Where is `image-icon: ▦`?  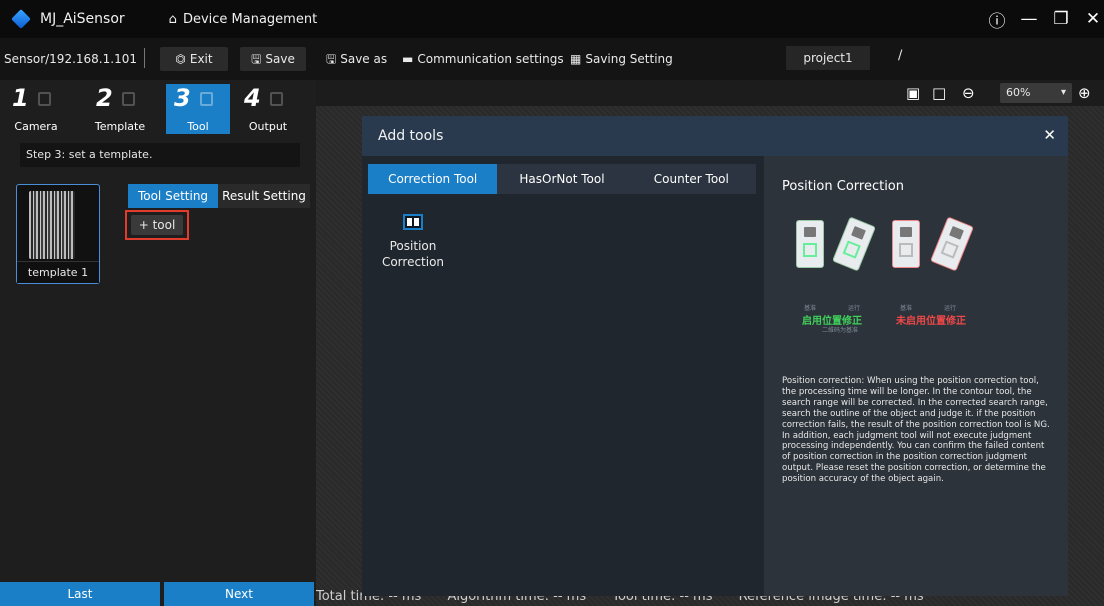 image-icon: ▦ is located at coordinates (576, 59).